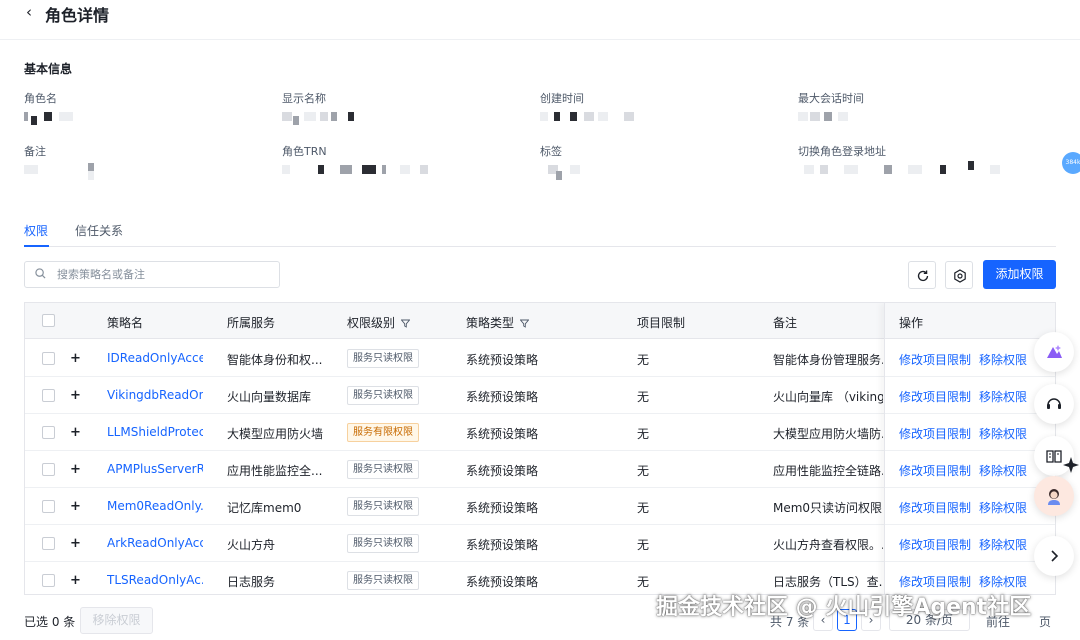 The image size is (1080, 640). Describe the element at coordinates (540, 233) in the screenshot. I see `tab-bar: 权限 信任关系` at that location.